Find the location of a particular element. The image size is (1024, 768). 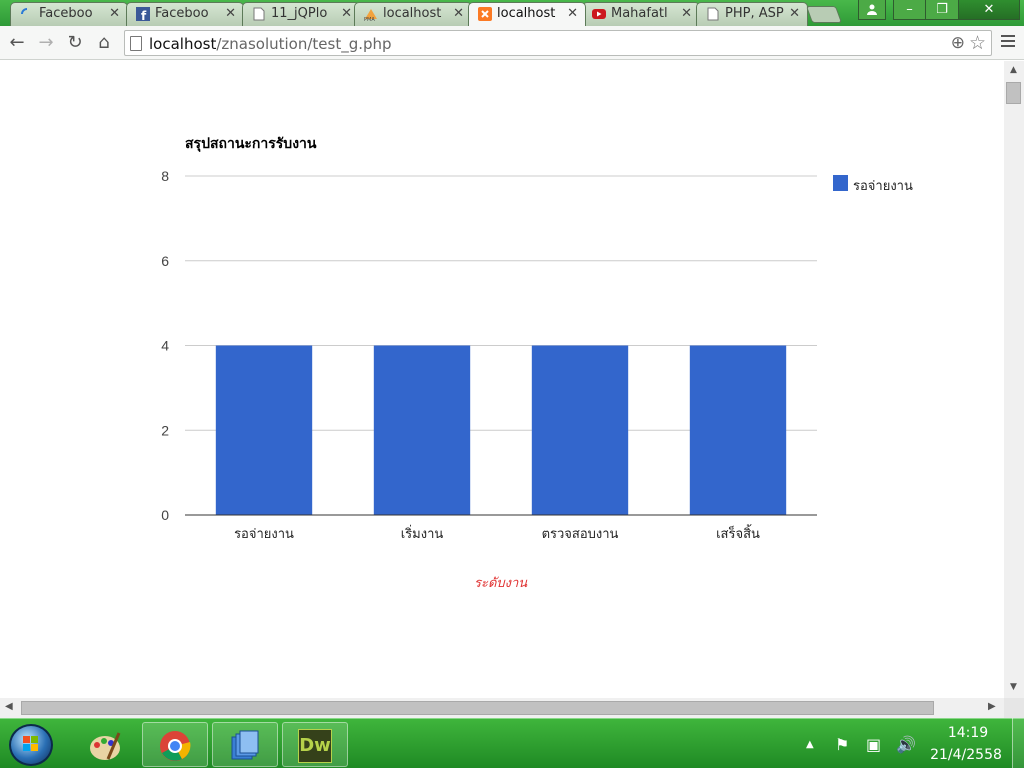

show-hidden-icons: ▲ is located at coordinates (810, 744).